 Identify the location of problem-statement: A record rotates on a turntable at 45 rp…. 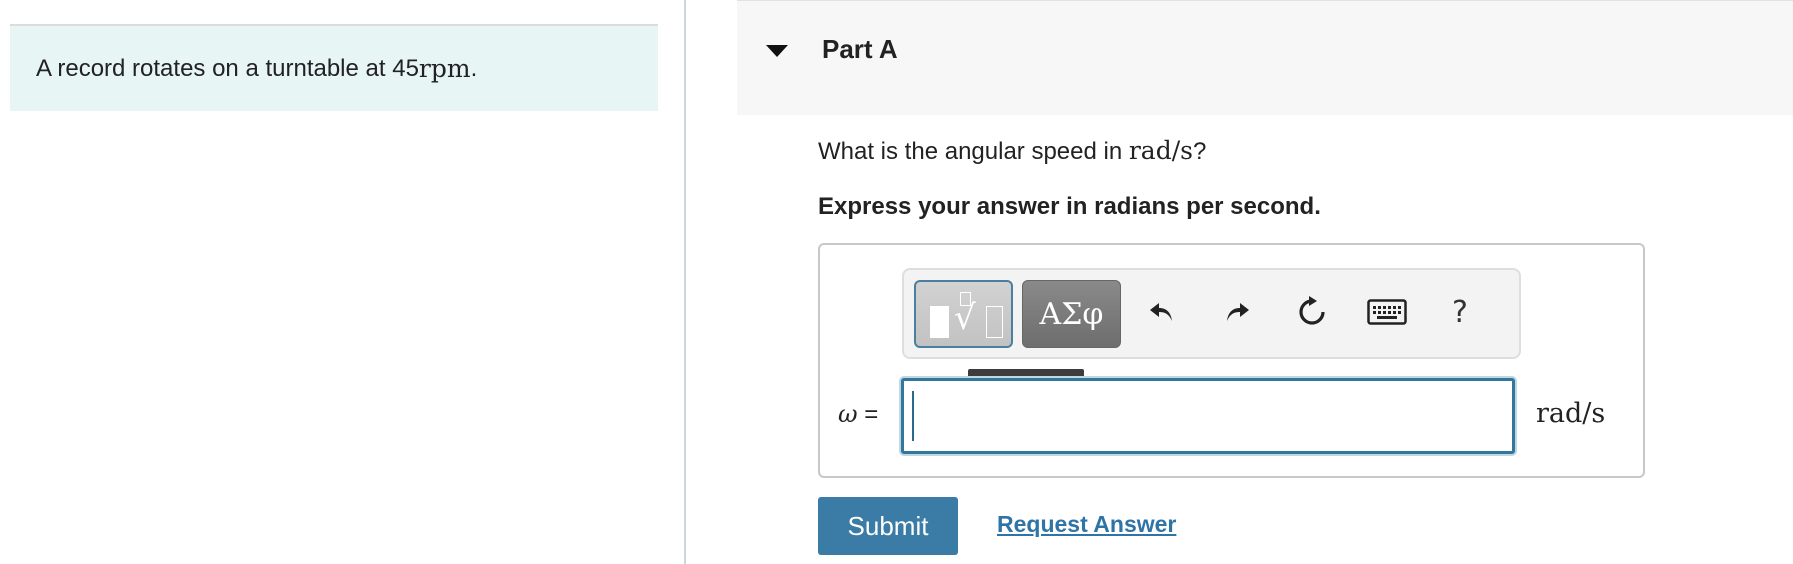
(334, 67).